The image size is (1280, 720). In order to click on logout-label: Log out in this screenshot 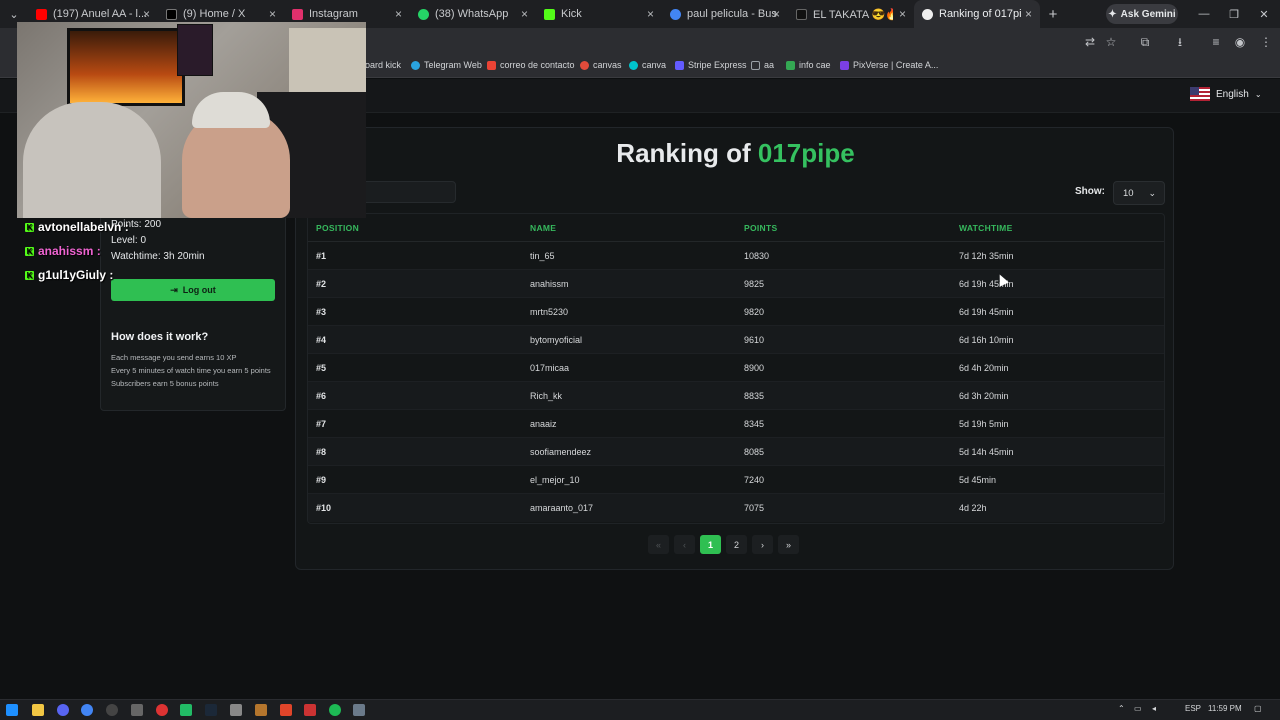, I will do `click(199, 290)`.